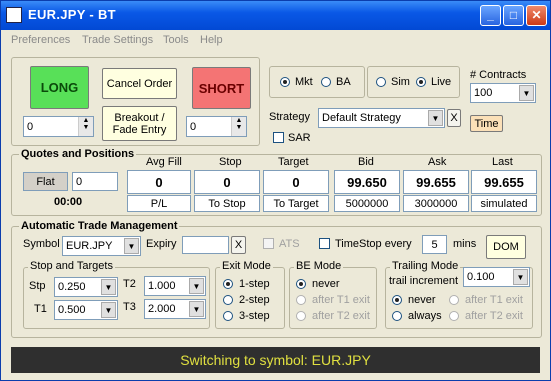 This screenshot has height=381, width=551. Describe the element at coordinates (343, 82) in the screenshot. I see `ba-label: BA` at that location.